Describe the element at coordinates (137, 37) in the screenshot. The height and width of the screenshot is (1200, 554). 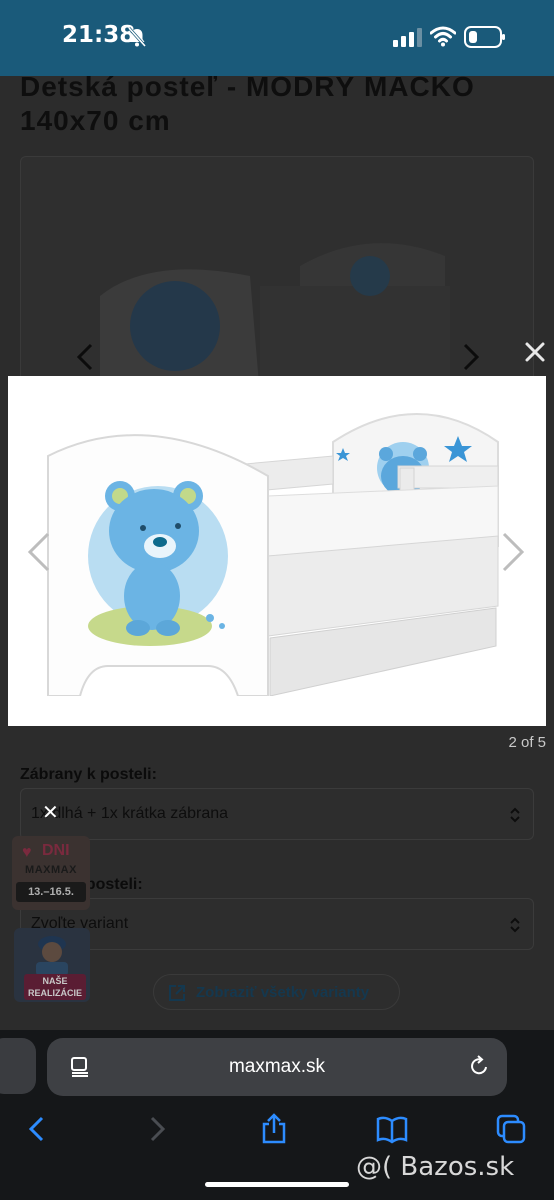
I see `bell-slash-icon` at that location.